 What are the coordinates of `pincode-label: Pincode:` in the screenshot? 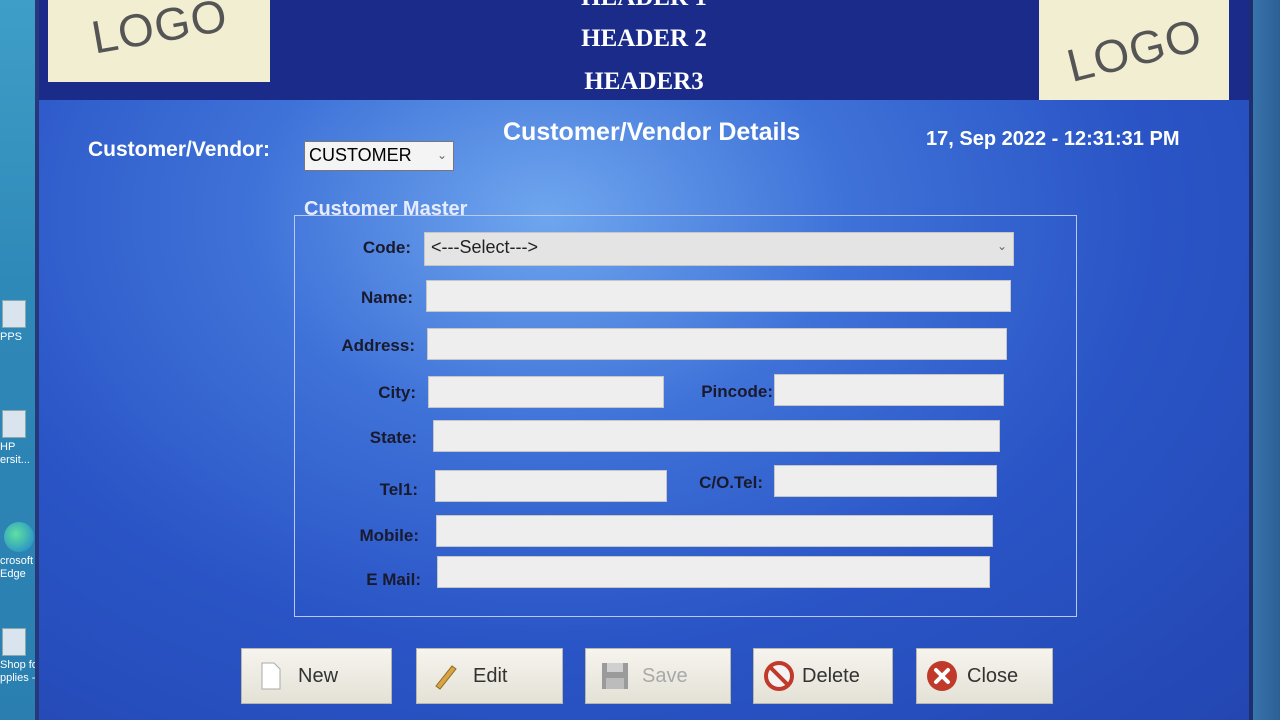 It's located at (737, 391).